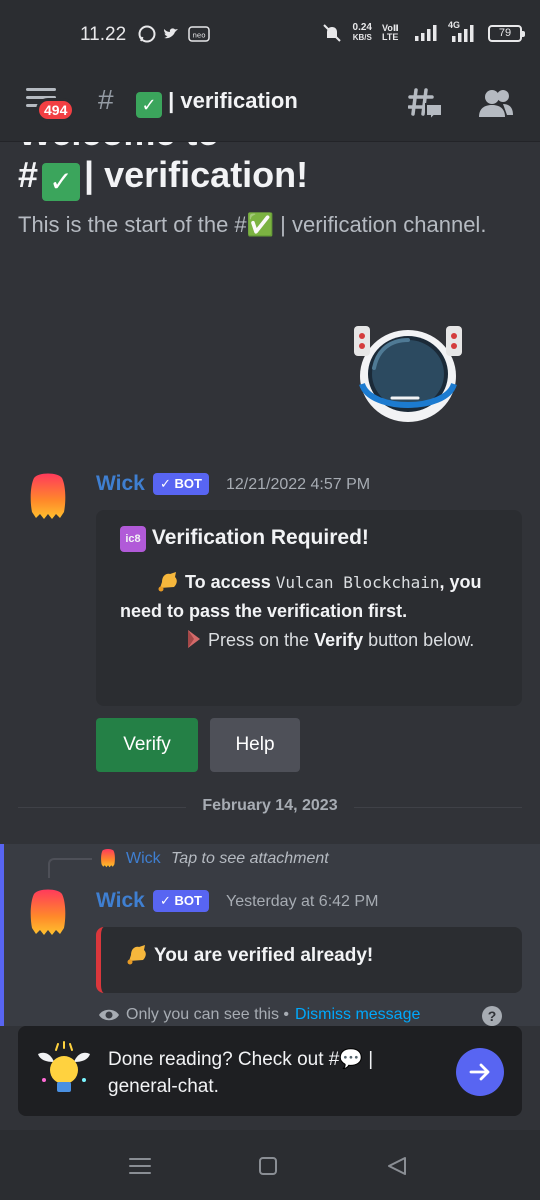 The width and height of the screenshot is (540, 1200). I want to click on welcome-title: # ✓ | verification!, so click(163, 177).